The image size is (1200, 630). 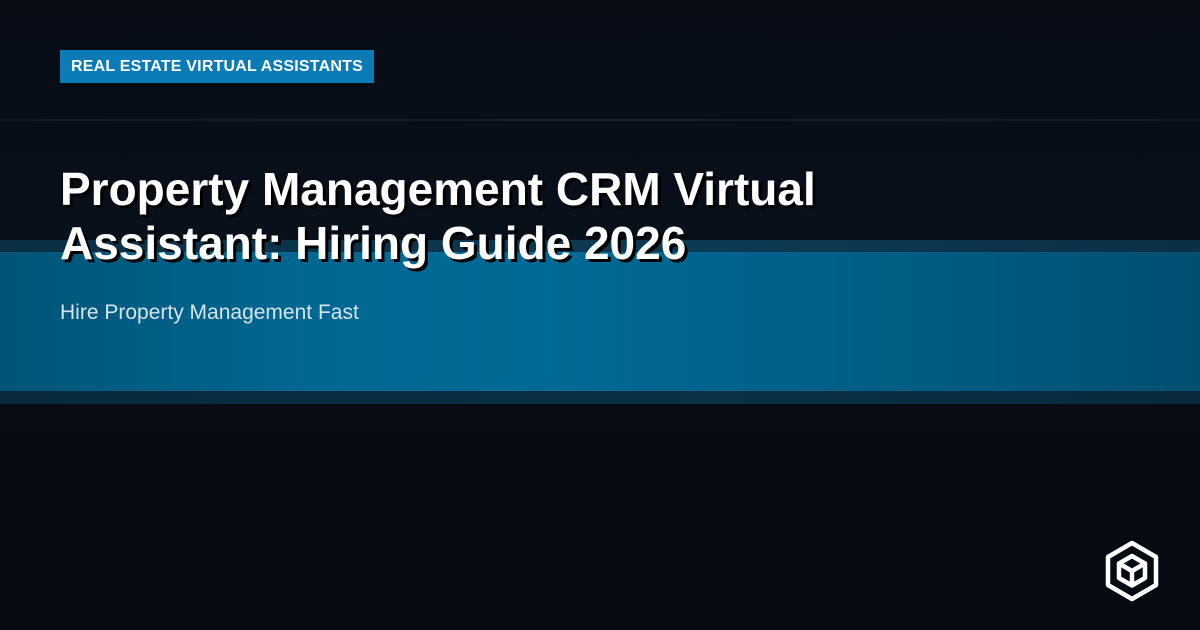 I want to click on category-badge: REAL ESTATE VIRTUAL ASSISTANTS, so click(x=217, y=66).